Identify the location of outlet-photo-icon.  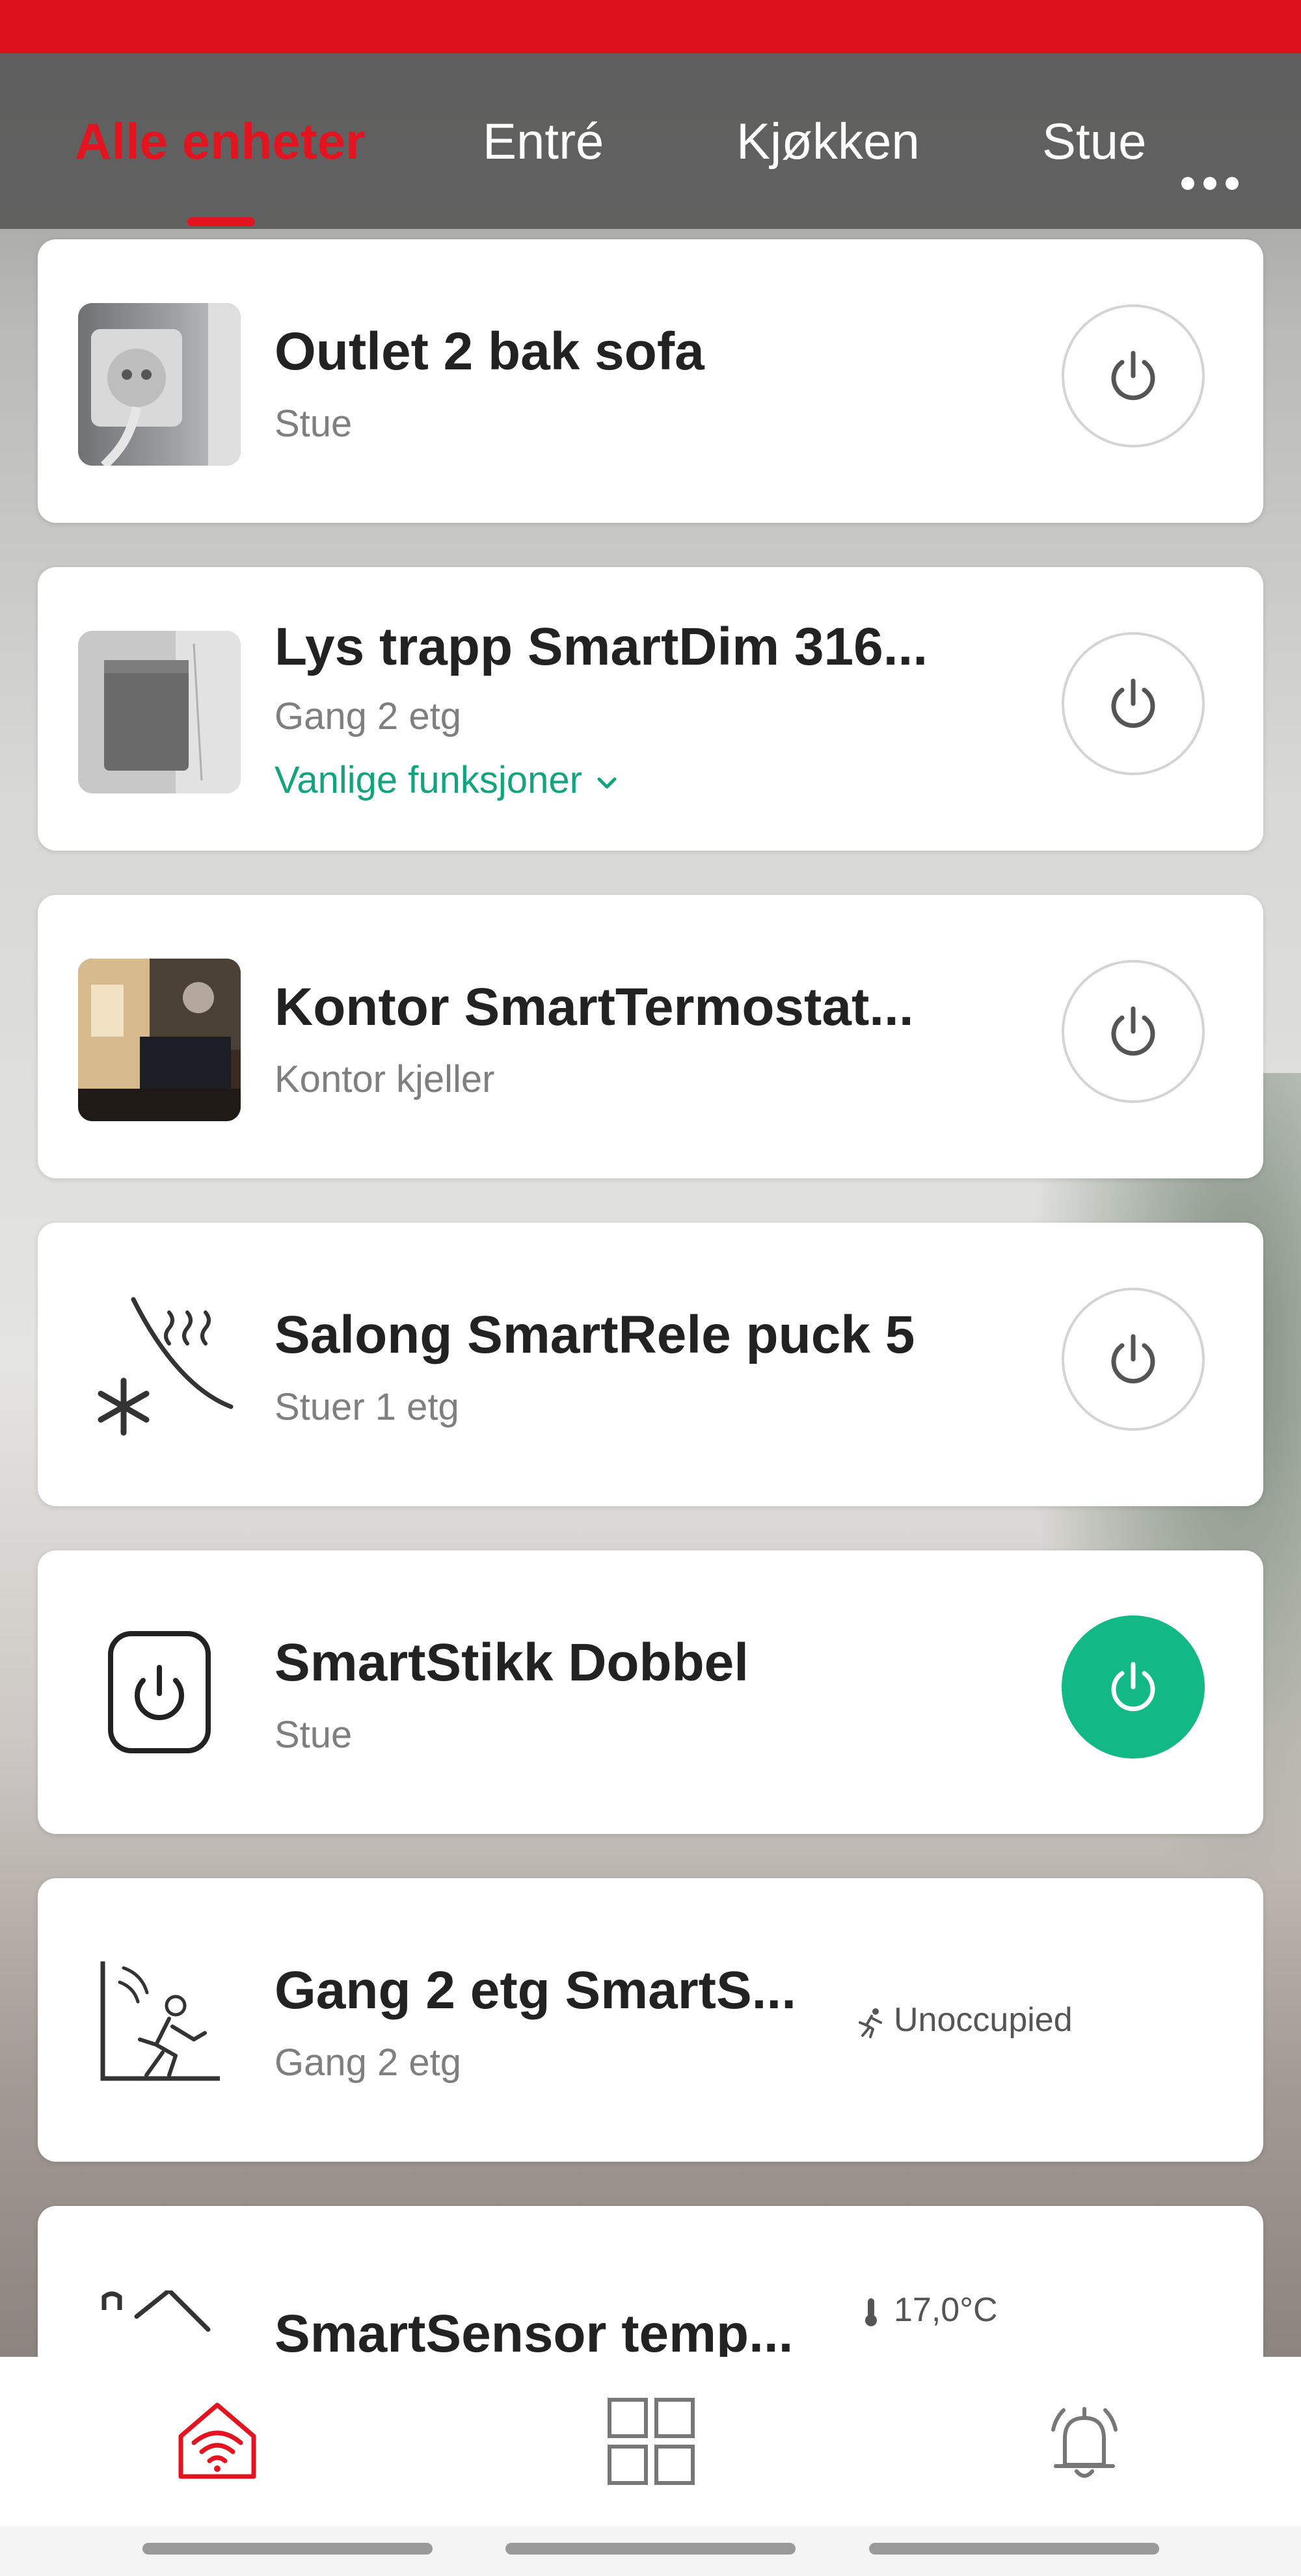
(159, 385).